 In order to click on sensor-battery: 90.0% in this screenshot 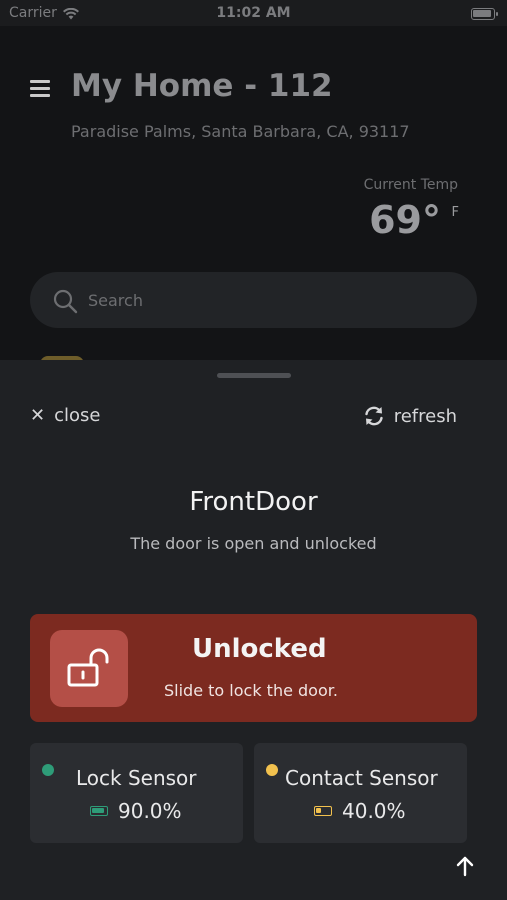, I will do `click(136, 811)`.